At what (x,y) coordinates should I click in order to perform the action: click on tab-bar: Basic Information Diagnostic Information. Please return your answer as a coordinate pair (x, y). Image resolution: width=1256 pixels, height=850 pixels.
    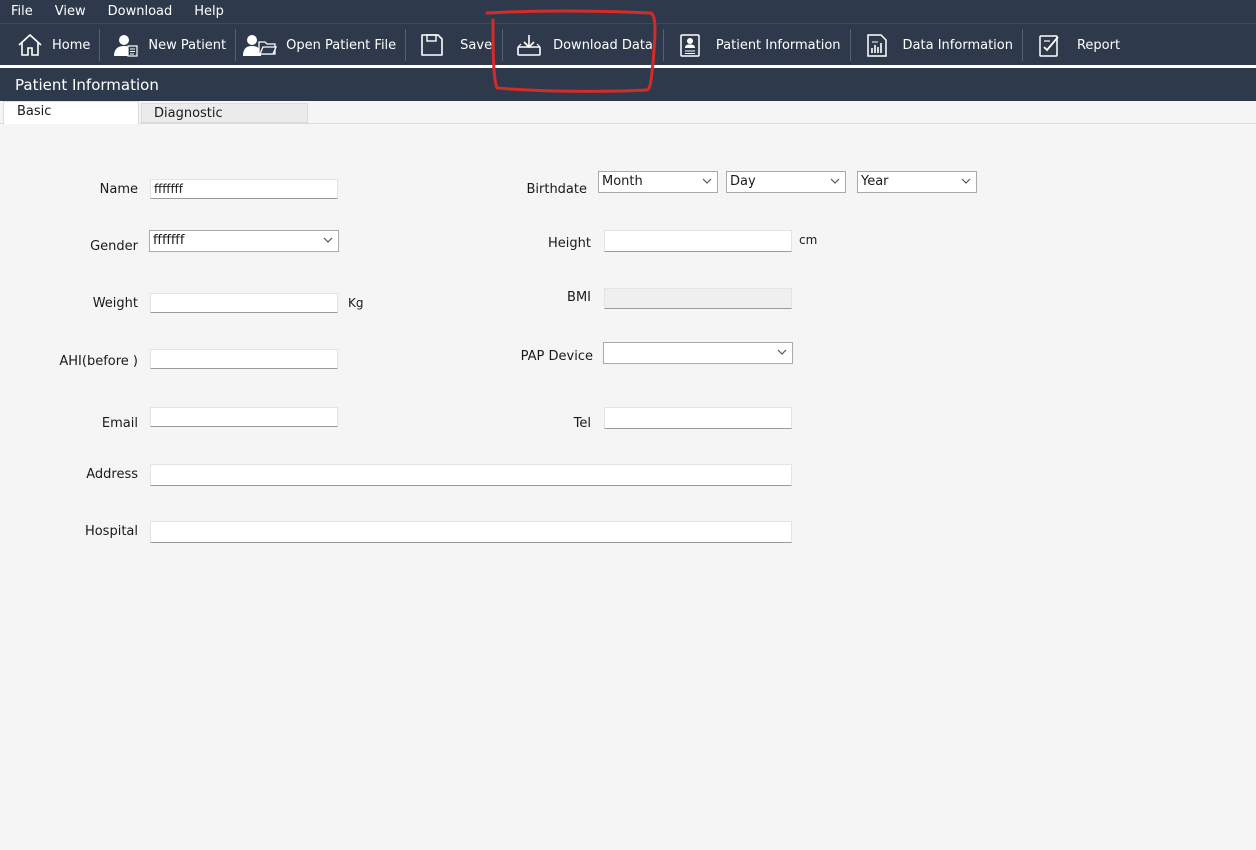
    Looking at the image, I should click on (628, 121).